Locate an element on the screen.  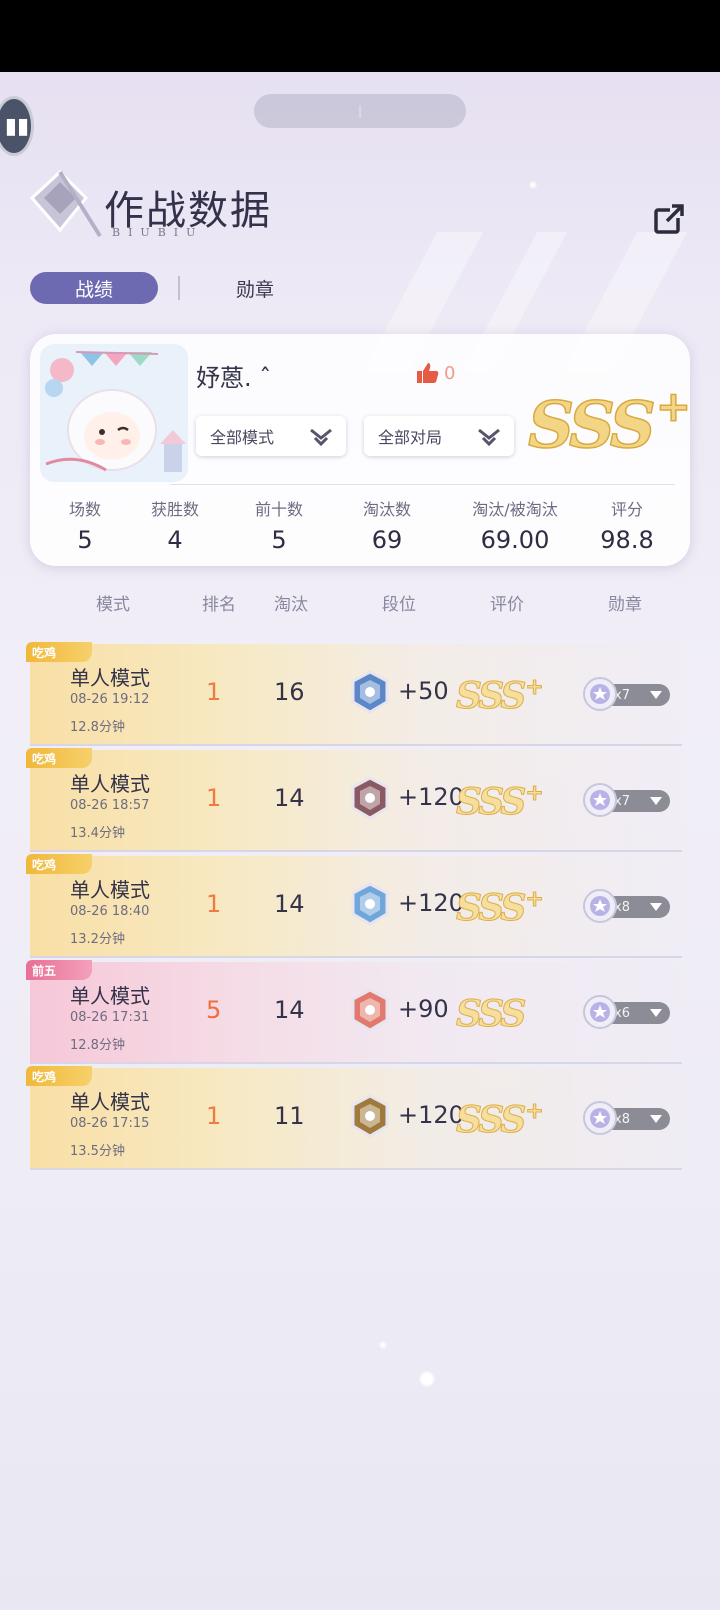
like-count: 0 is located at coordinates (450, 373).